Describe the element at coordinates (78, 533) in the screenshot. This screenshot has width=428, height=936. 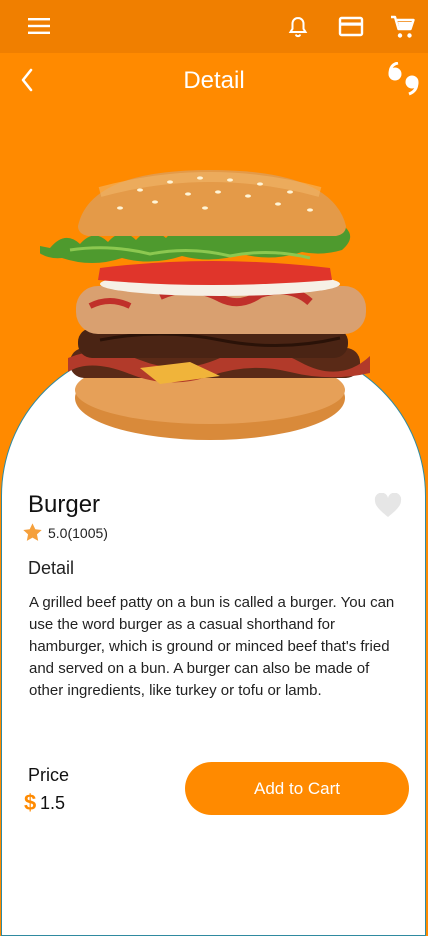
I see `rating-text: 5.0(1005)` at that location.